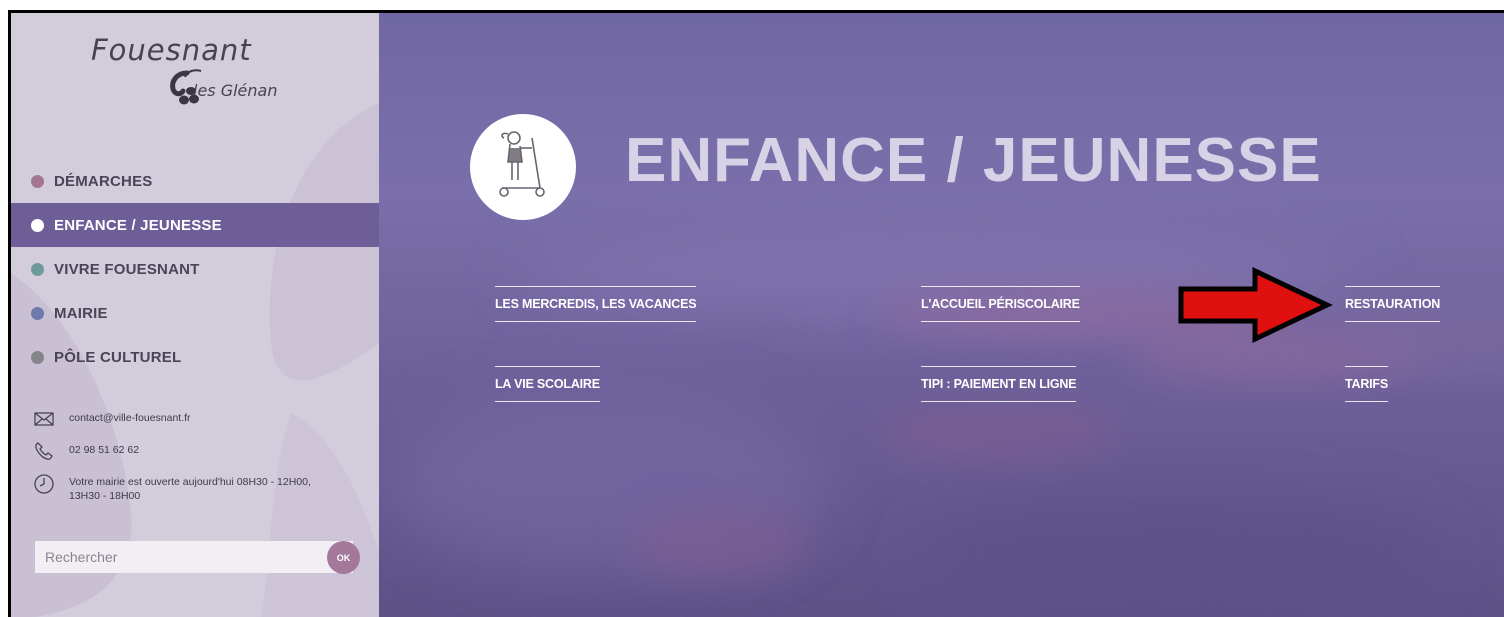 Image resolution: width=1504 pixels, height=617 pixels. What do you see at coordinates (104, 449) in the screenshot?
I see `contact-phone: 02 98 51 62 62` at bounding box center [104, 449].